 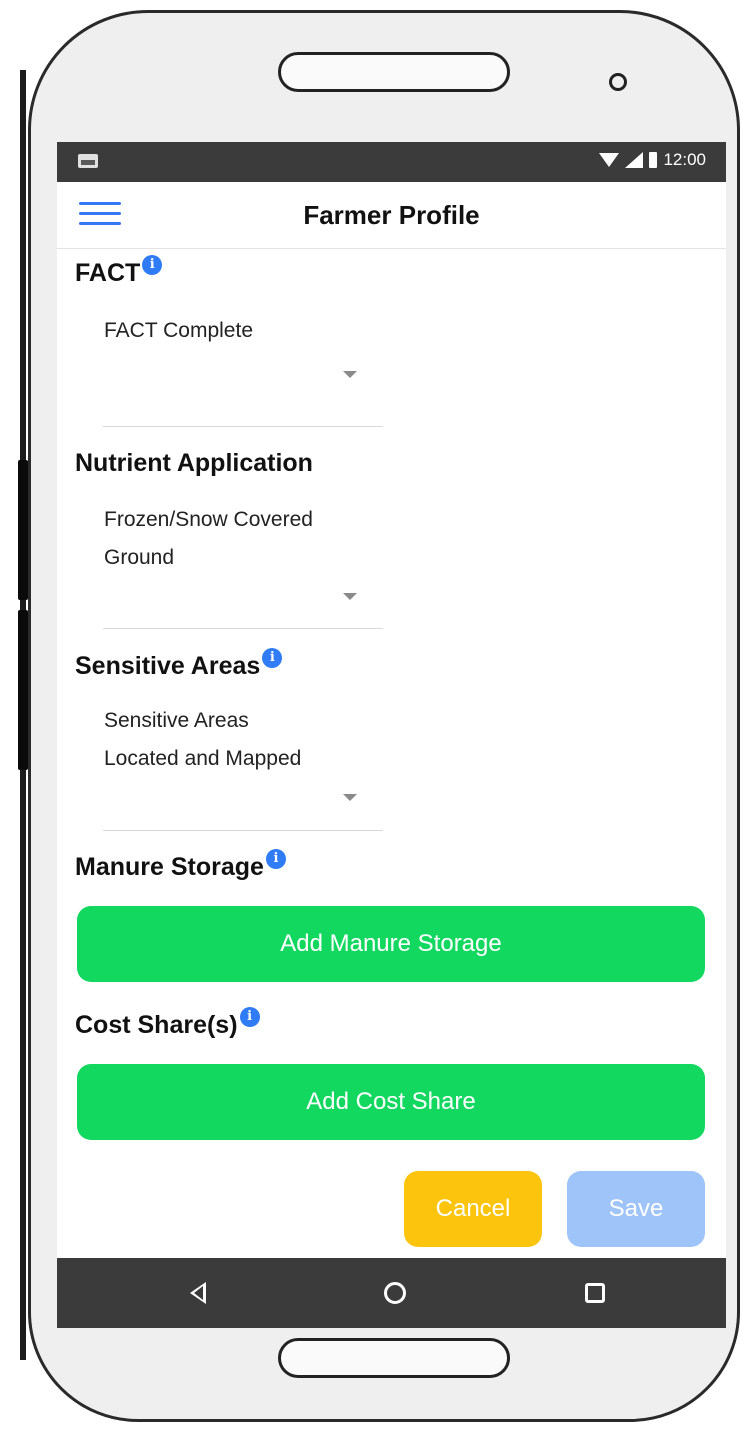 What do you see at coordinates (100, 214) in the screenshot?
I see `hamburger-icon` at bounding box center [100, 214].